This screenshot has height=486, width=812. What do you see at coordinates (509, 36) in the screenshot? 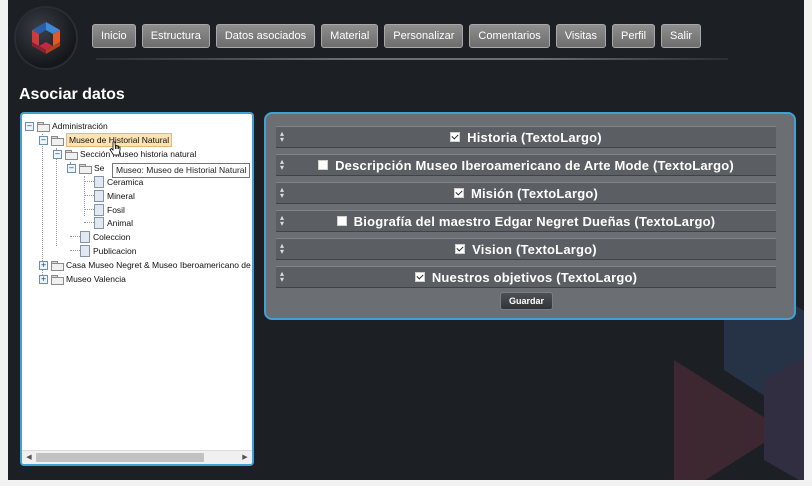
I see `nav-comentarios: Comentarios` at bounding box center [509, 36].